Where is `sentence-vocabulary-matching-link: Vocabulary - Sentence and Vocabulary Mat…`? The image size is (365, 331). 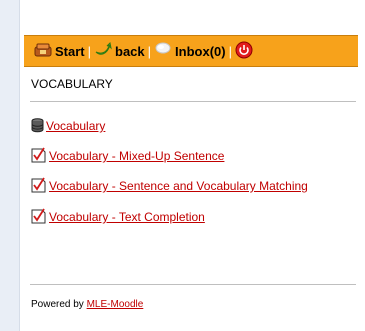 sentence-vocabulary-matching-link: Vocabulary - Sentence and Vocabulary Mat… is located at coordinates (178, 186).